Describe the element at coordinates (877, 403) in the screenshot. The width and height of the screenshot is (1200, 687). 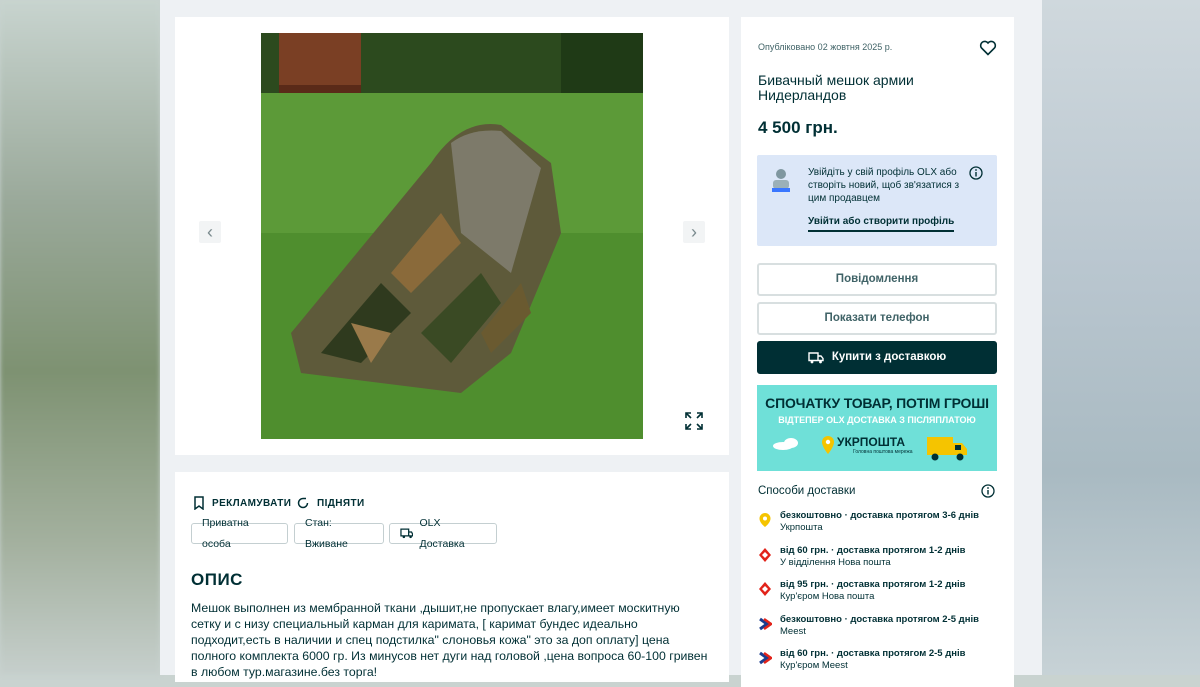
I see `banner-headline: СПОЧАТКУ ТОВАР, ПОТІМ ГРОШІ` at that location.